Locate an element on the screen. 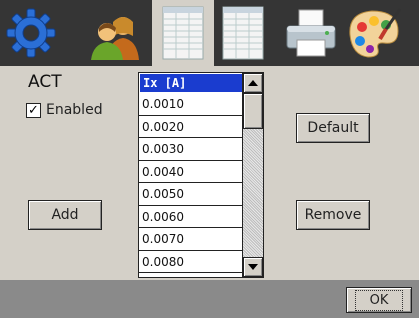 Image resolution: width=419 pixels, height=318 pixels. list-item: 0.0050 is located at coordinates (191, 194).